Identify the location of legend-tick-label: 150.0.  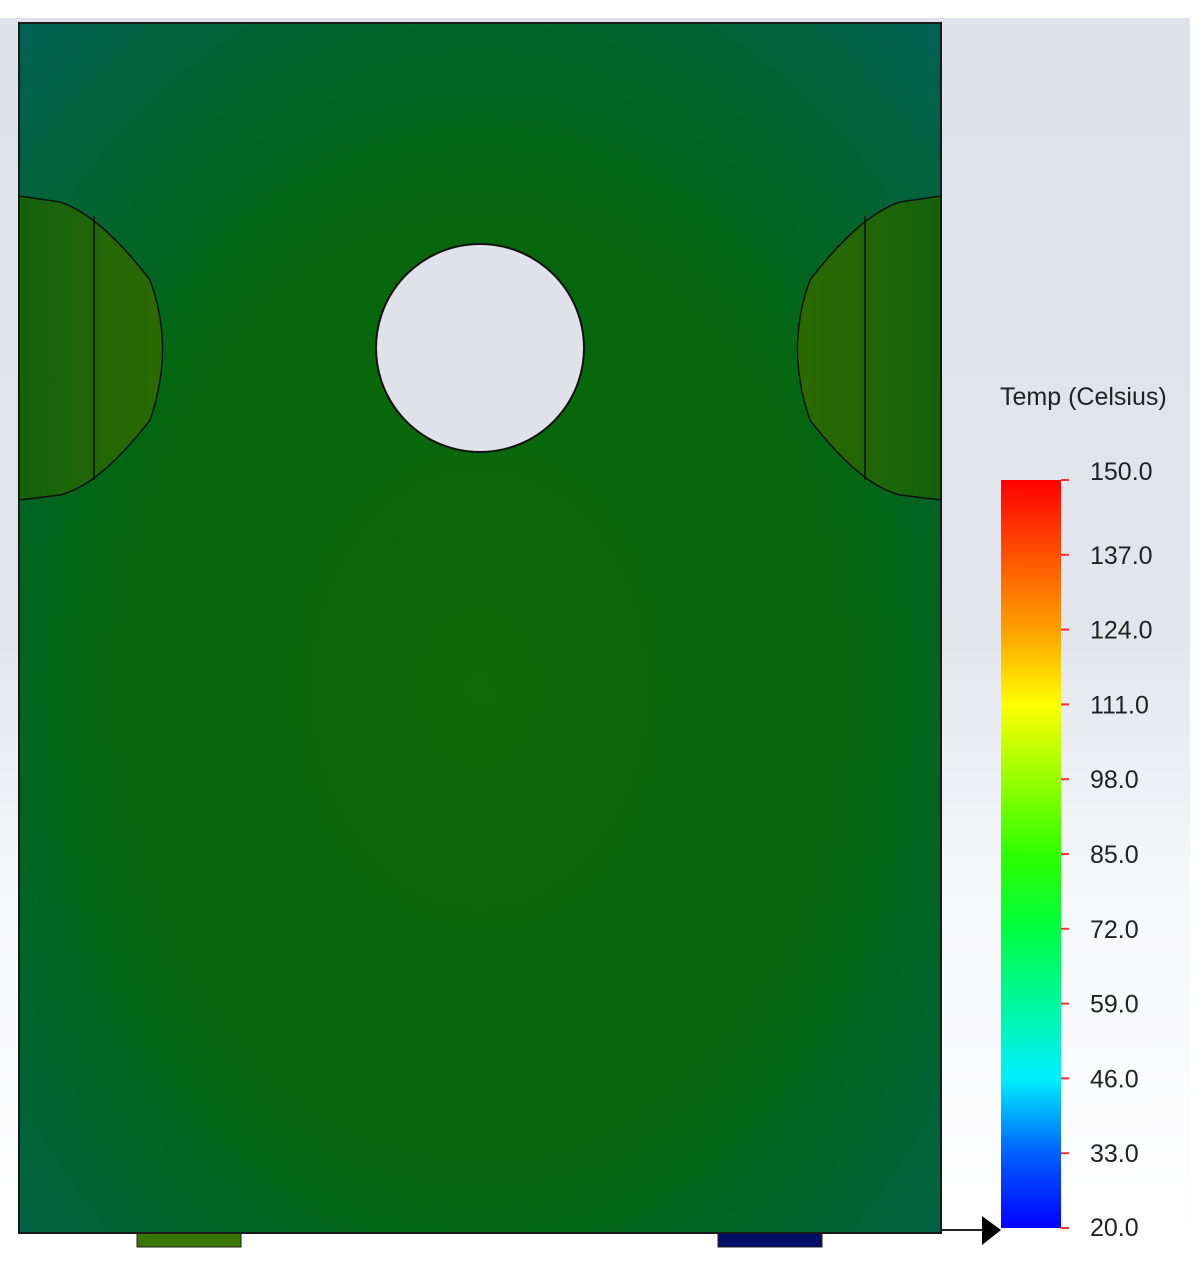
(1121, 472).